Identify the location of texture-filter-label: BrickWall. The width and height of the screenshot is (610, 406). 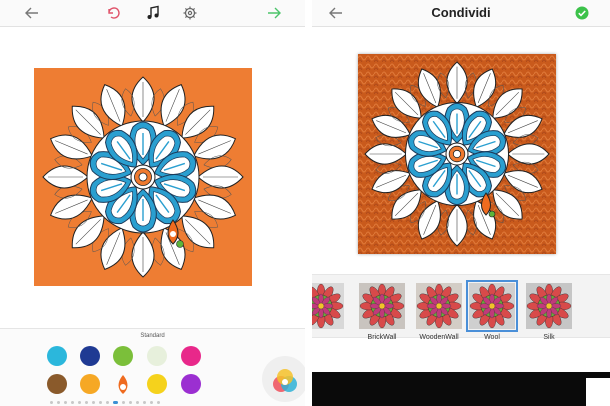
(382, 337).